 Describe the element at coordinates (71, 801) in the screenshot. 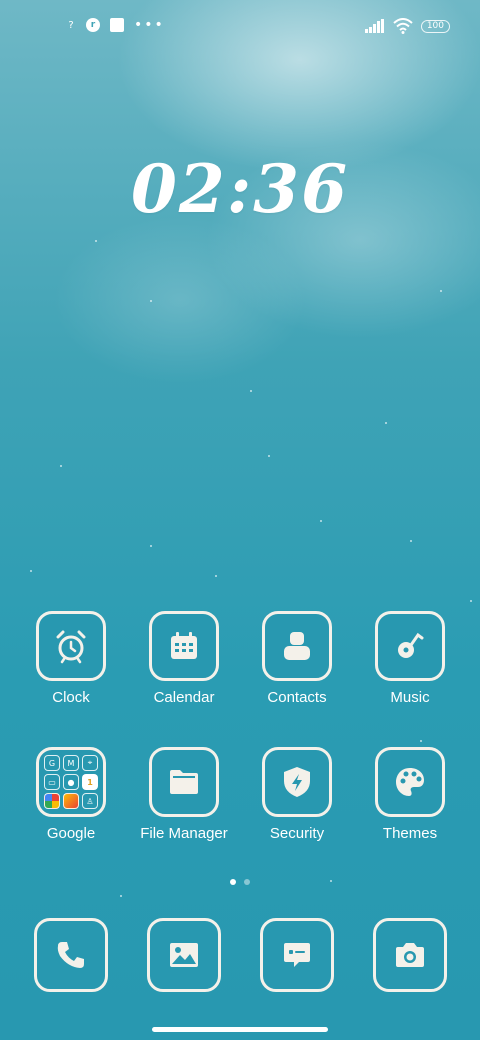

I see `movies-mini-icon` at that location.